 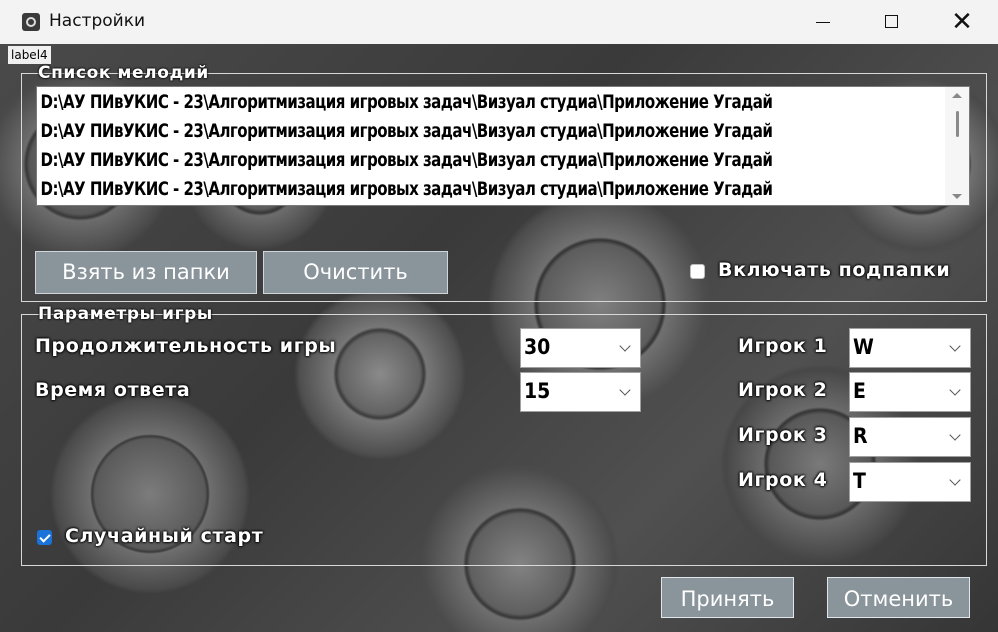 What do you see at coordinates (697, 271) in the screenshot?
I see `include-subfolders-checkbox` at bounding box center [697, 271].